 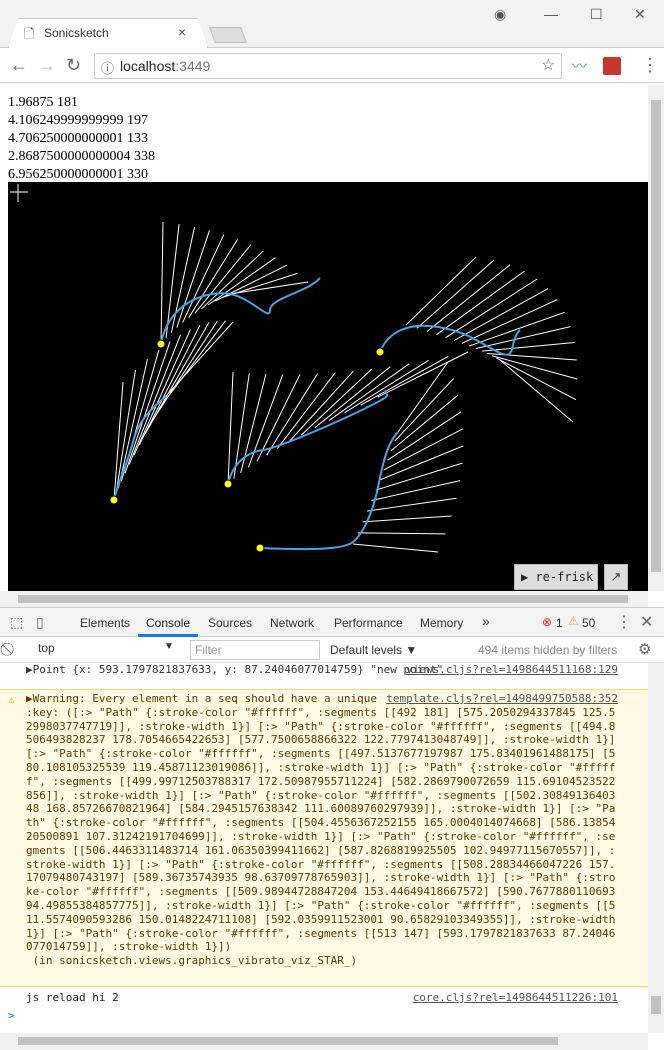 What do you see at coordinates (486, 621) in the screenshot?
I see `more-tabs-icon: »` at bounding box center [486, 621].